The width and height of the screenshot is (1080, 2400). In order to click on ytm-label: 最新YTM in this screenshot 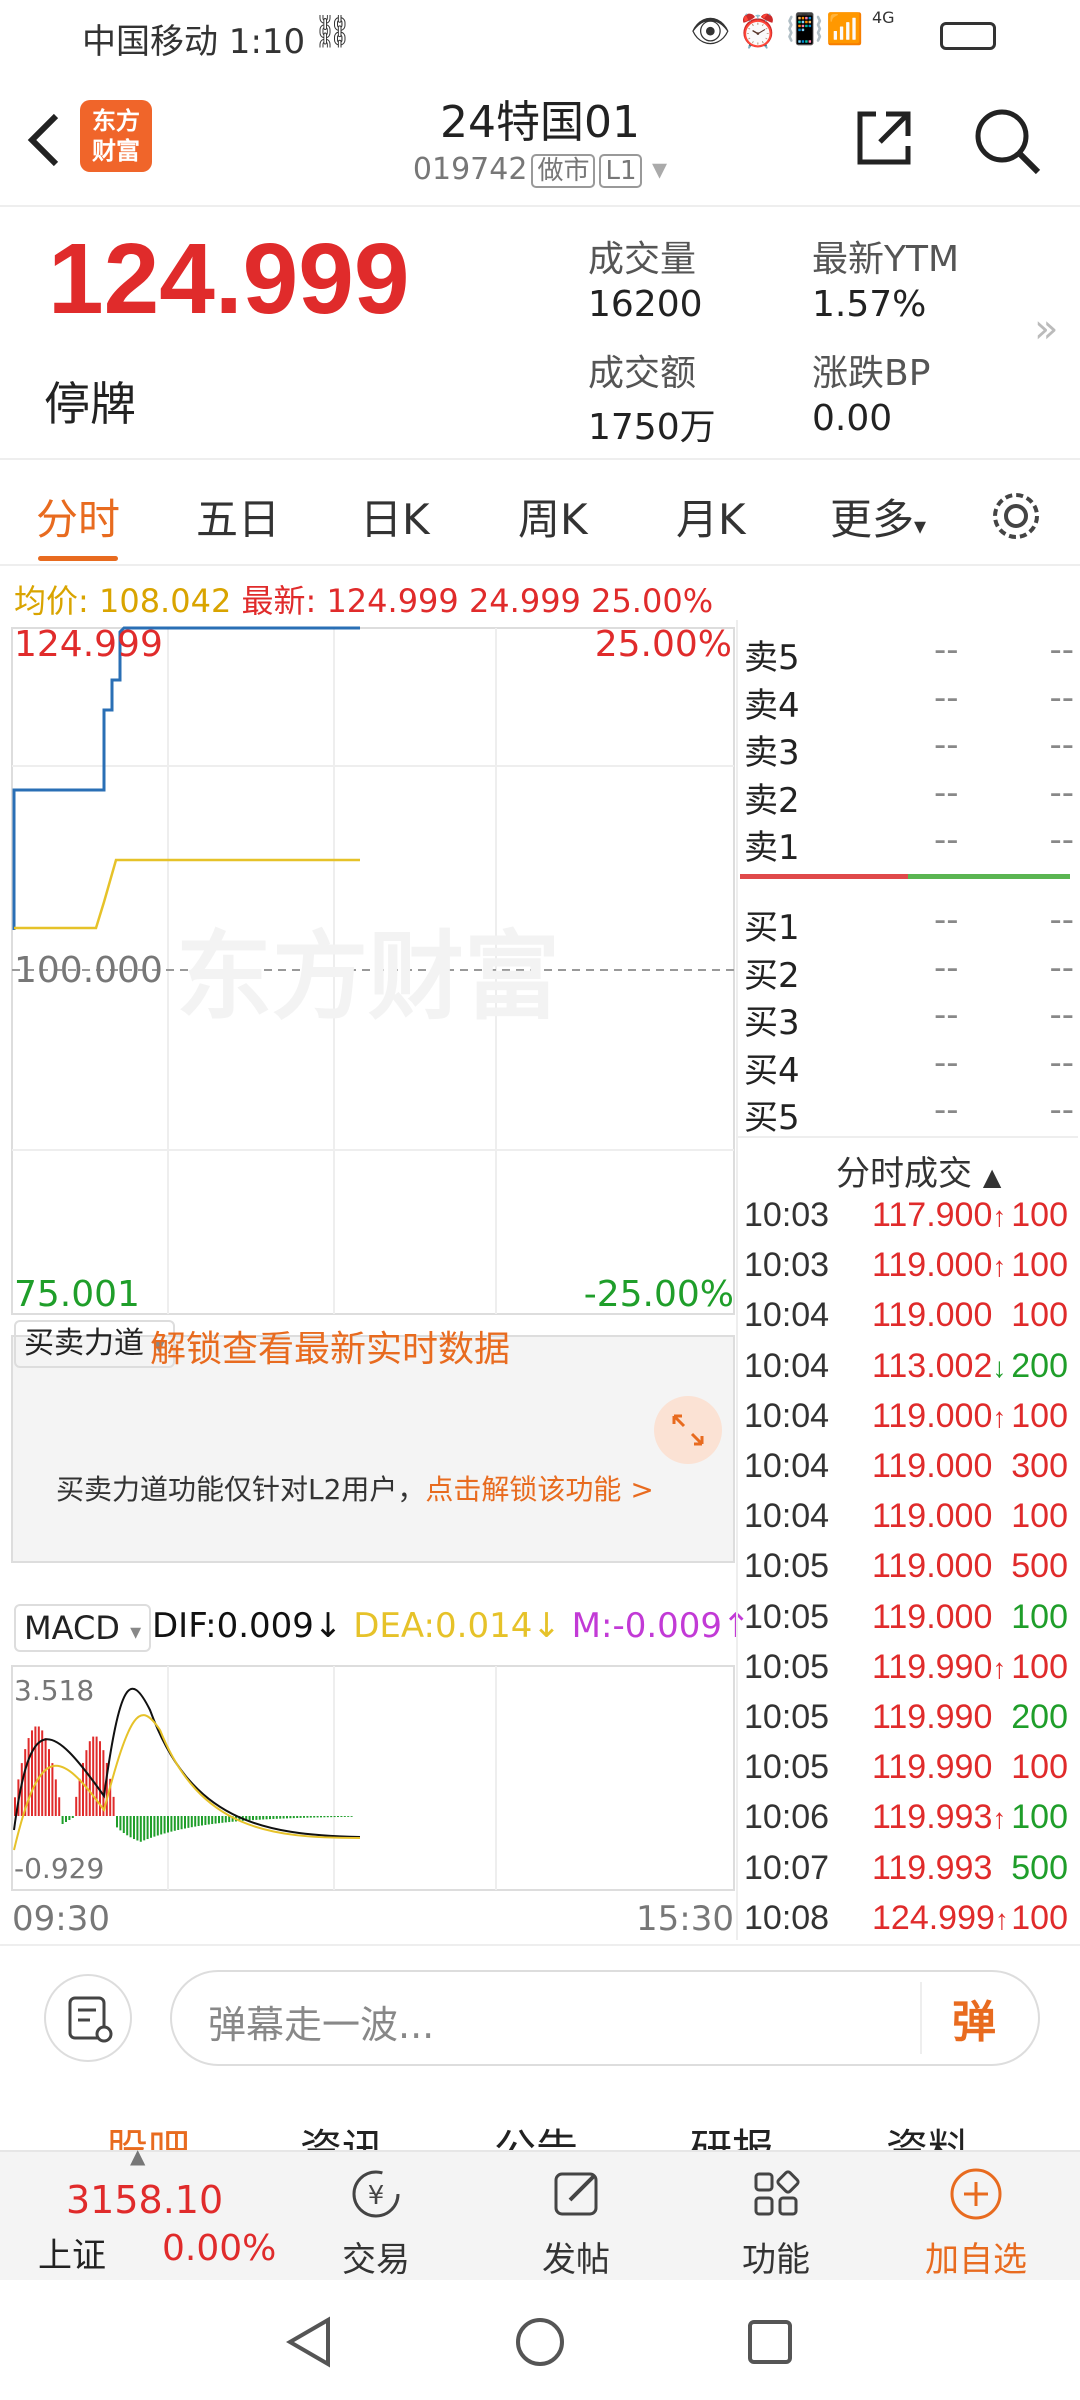, I will do `click(886, 259)`.